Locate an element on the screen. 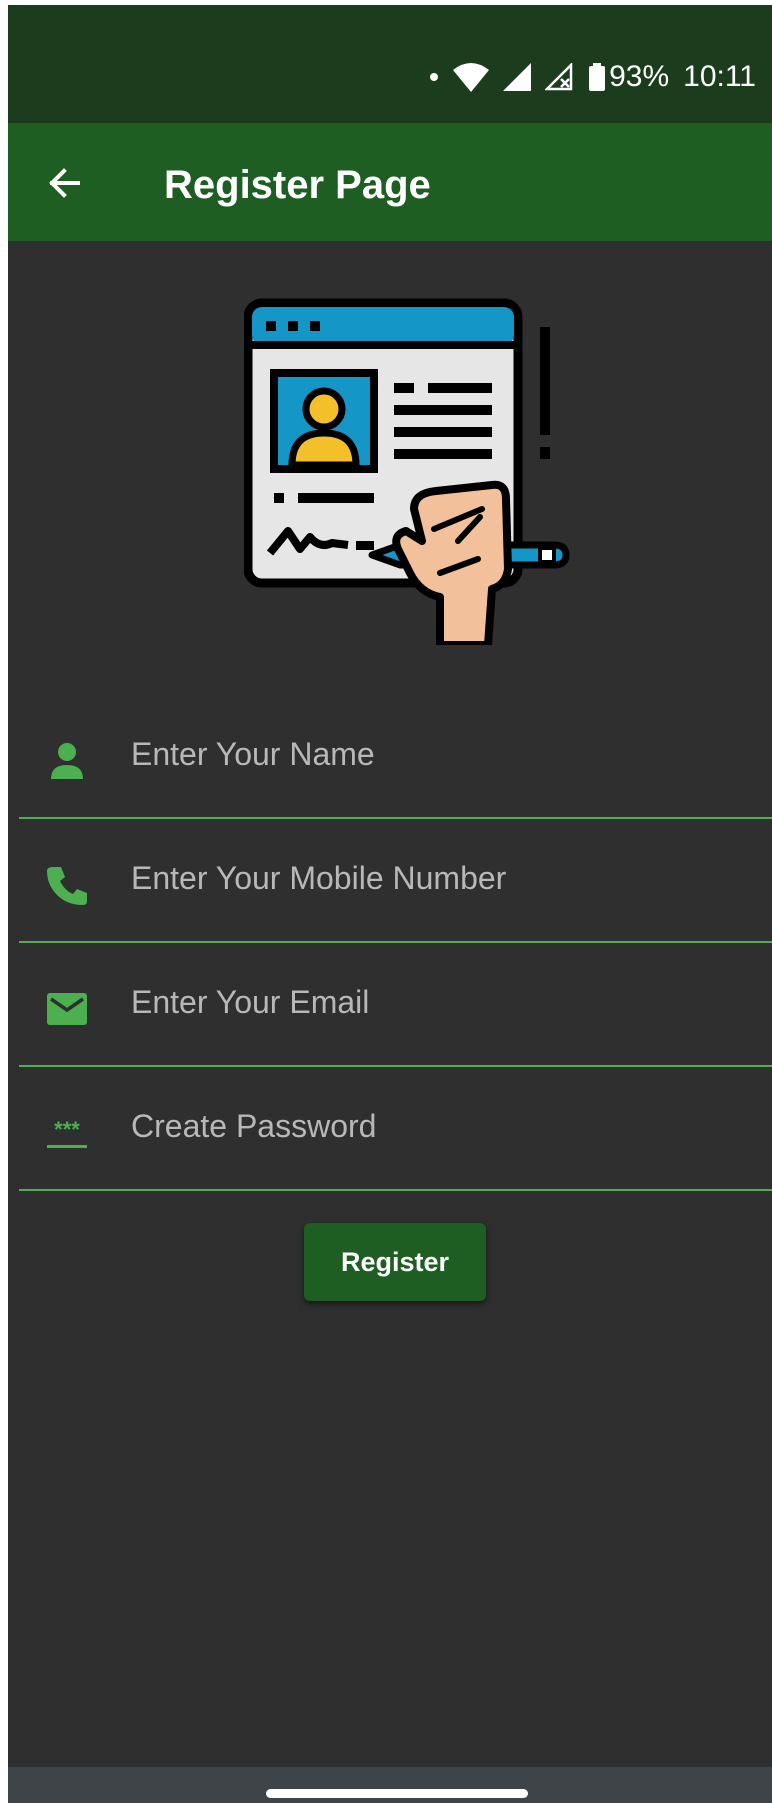  app-bar: Register Page is located at coordinates (390, 182).